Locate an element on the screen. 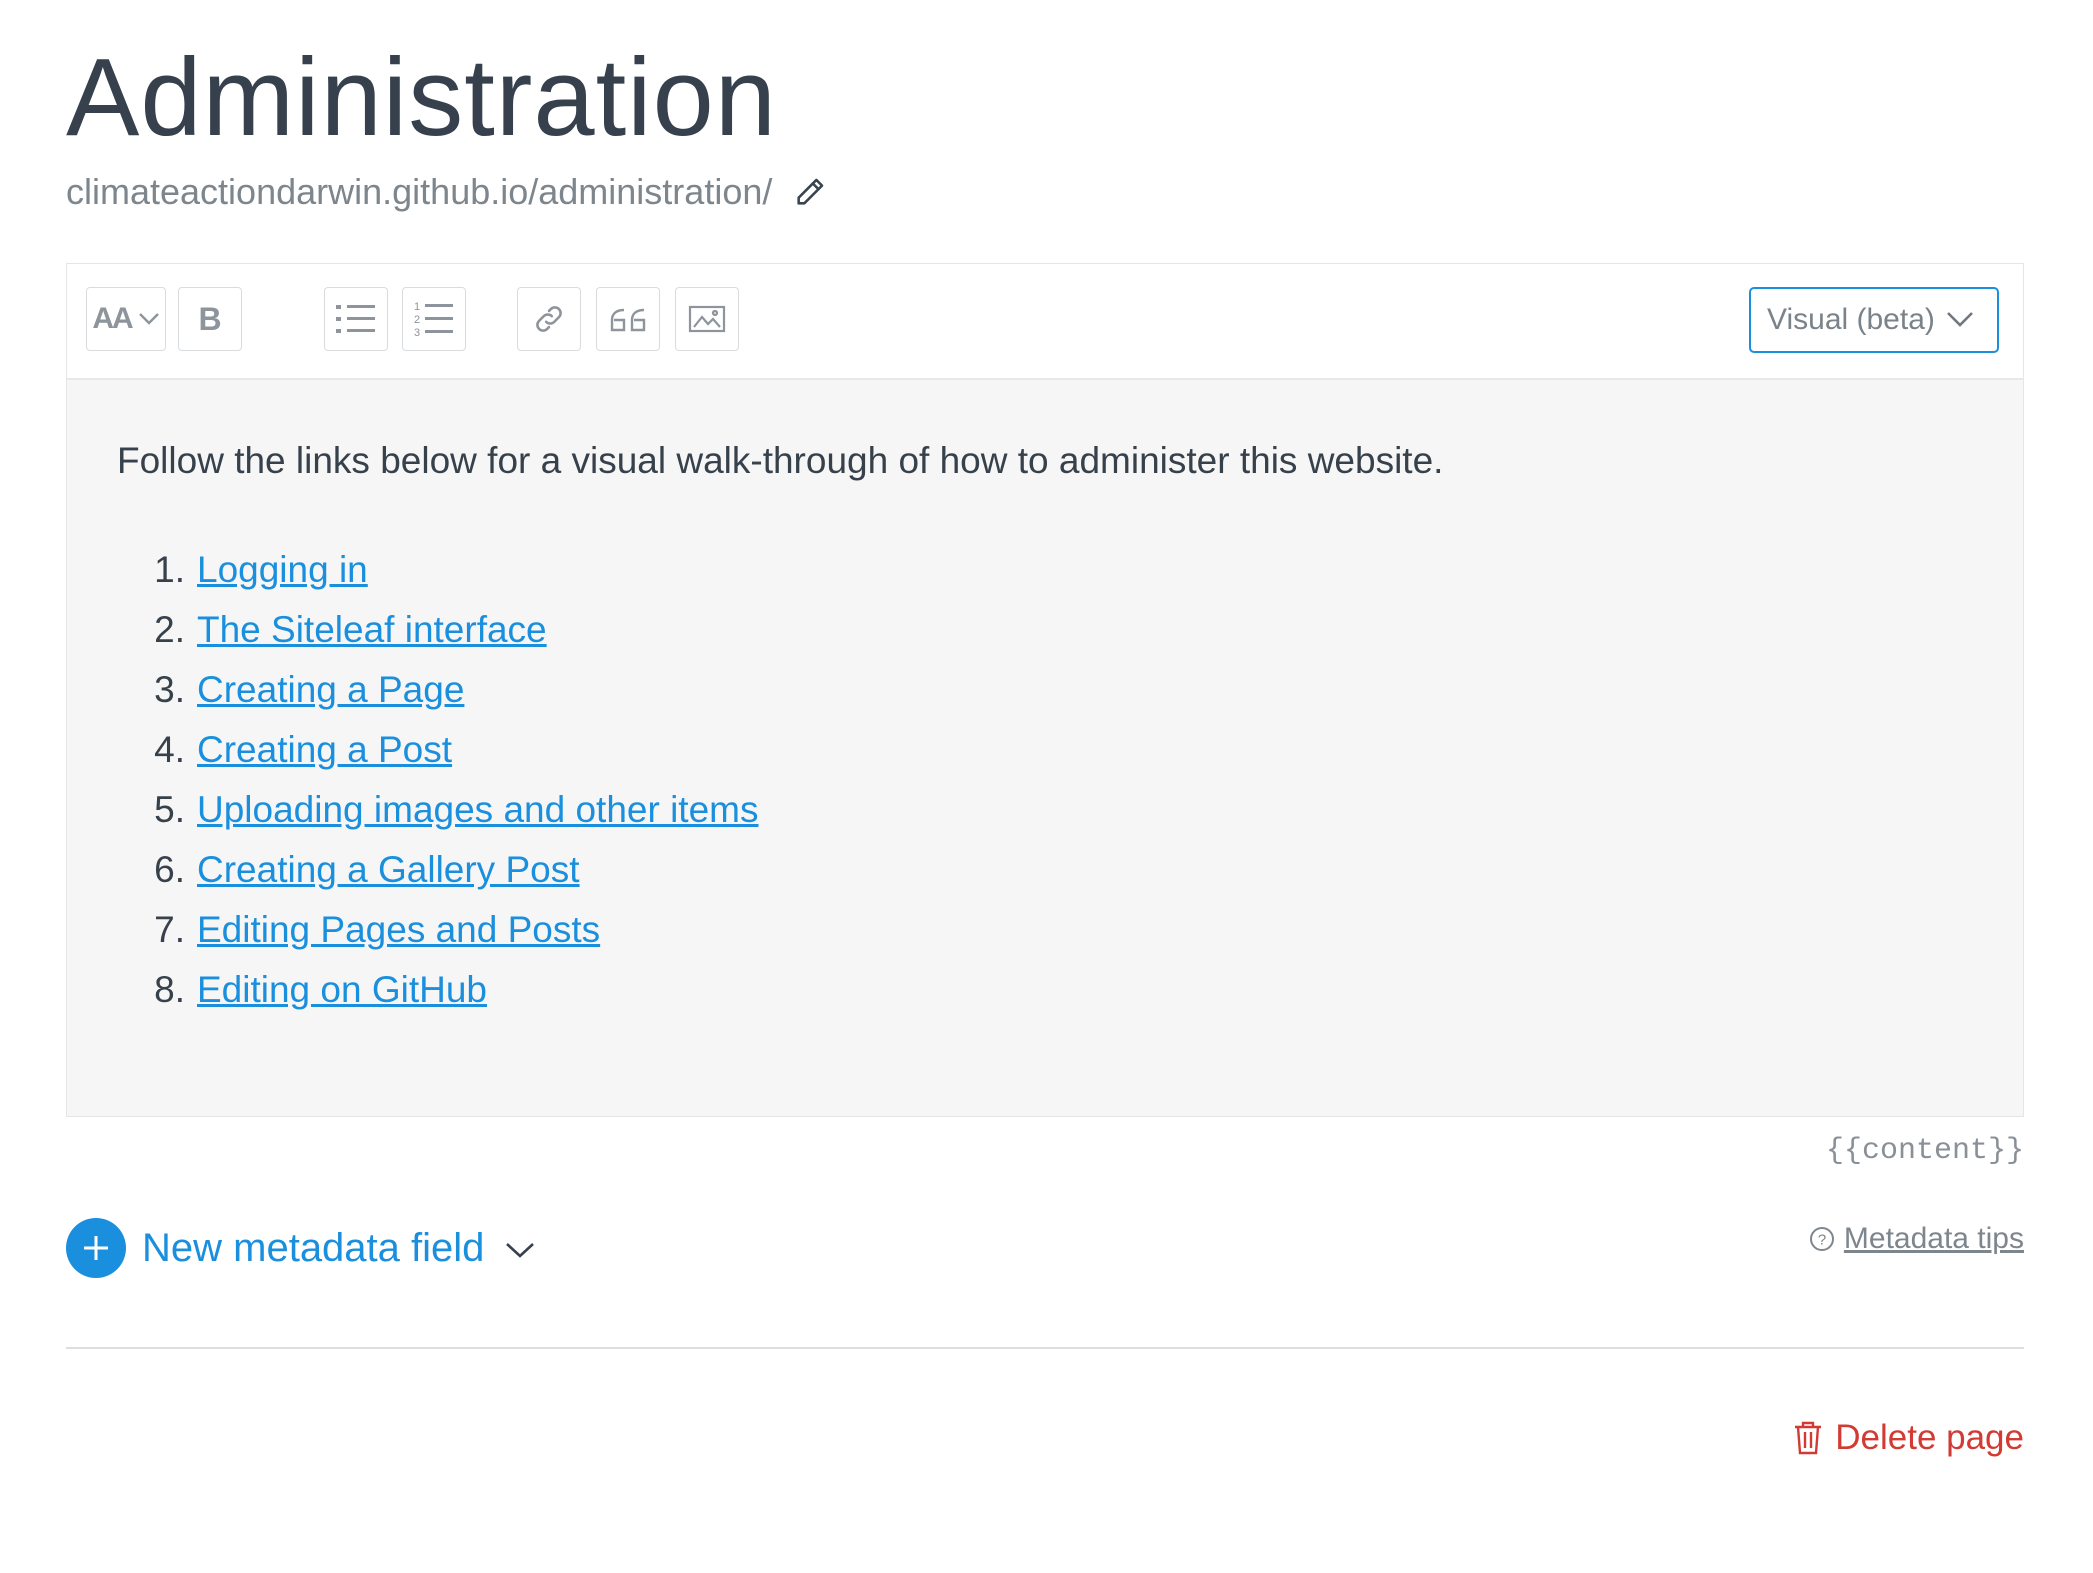 Image resolution: width=2093 pixels, height=1573 pixels. list-number: 5. is located at coordinates (169, 809).